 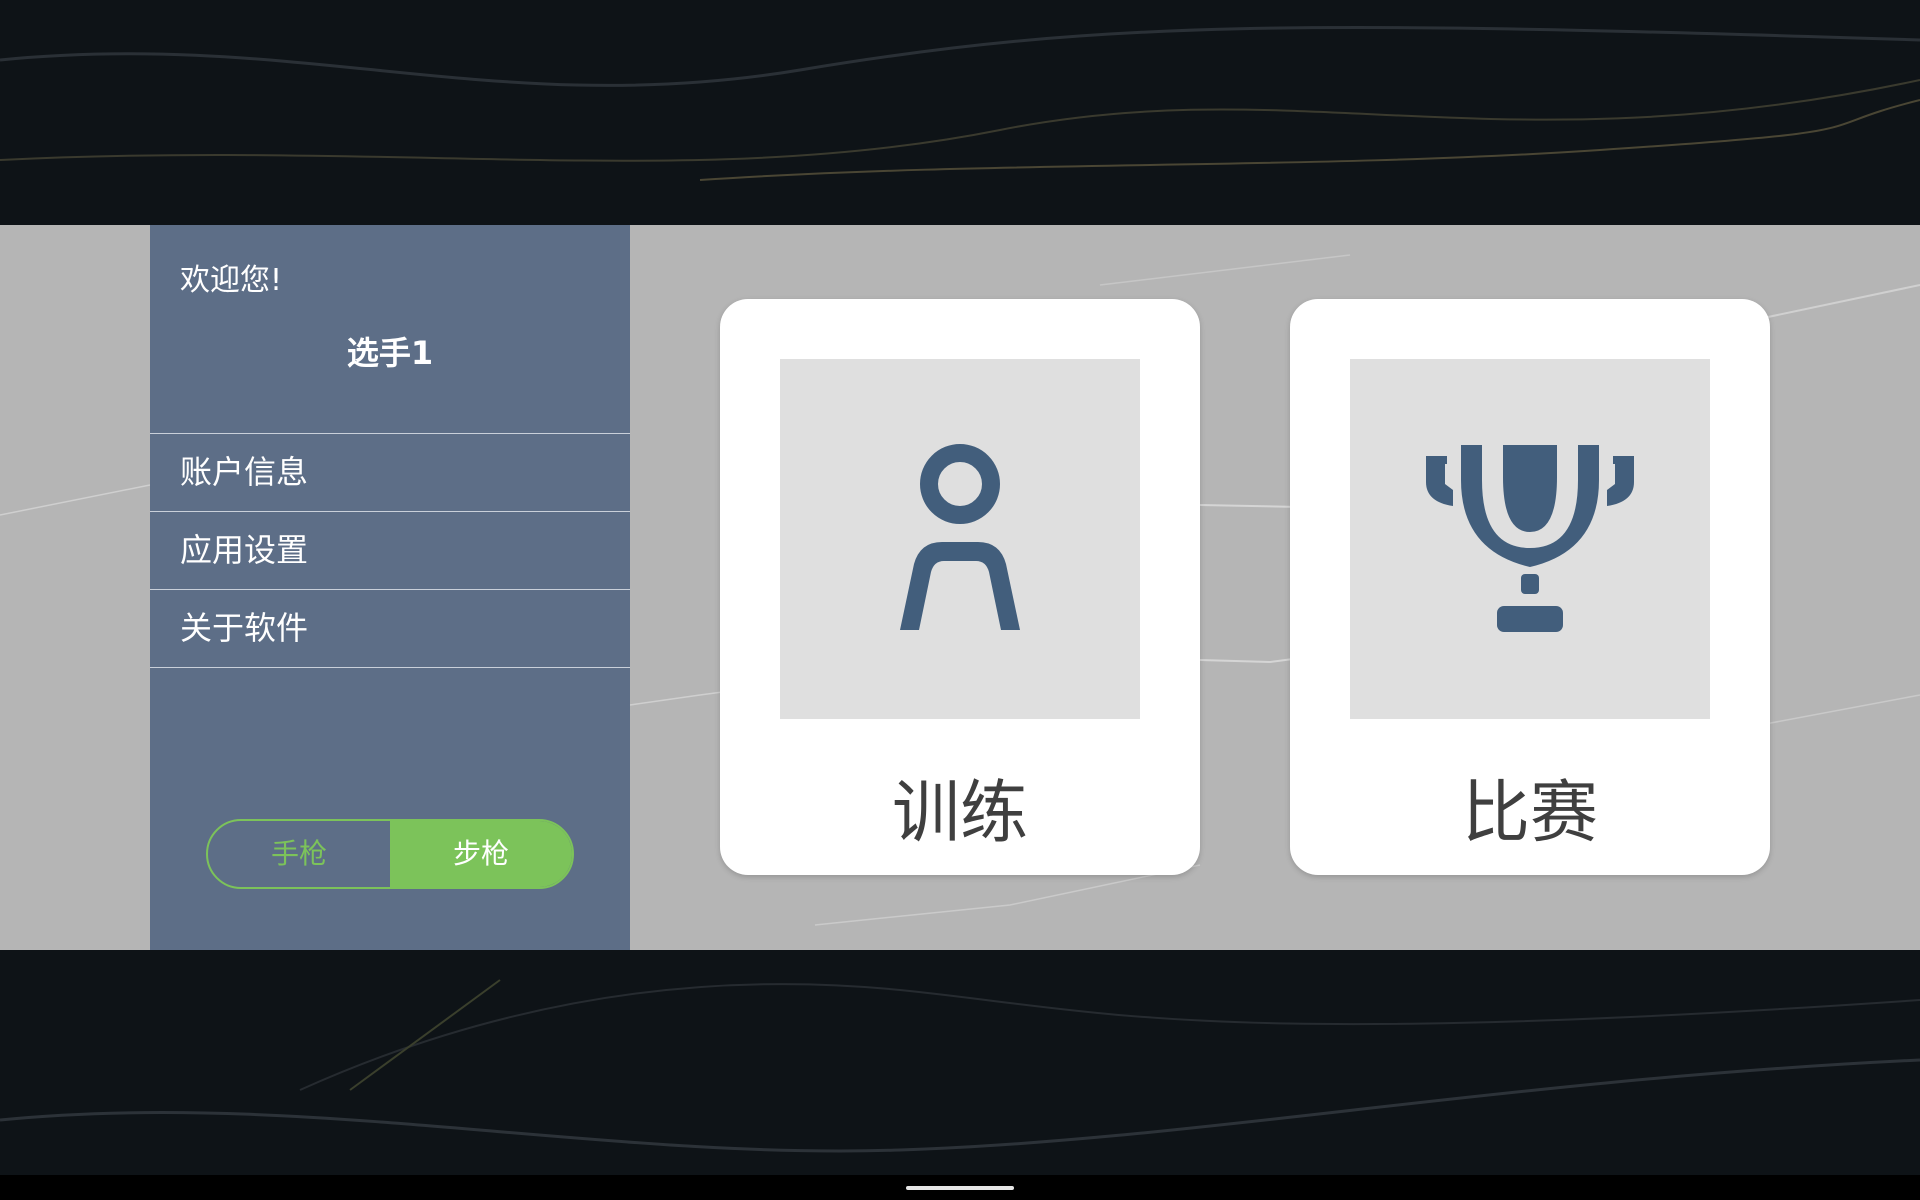 What do you see at coordinates (231, 280) in the screenshot?
I see `welcome-text: 欢迎您!` at bounding box center [231, 280].